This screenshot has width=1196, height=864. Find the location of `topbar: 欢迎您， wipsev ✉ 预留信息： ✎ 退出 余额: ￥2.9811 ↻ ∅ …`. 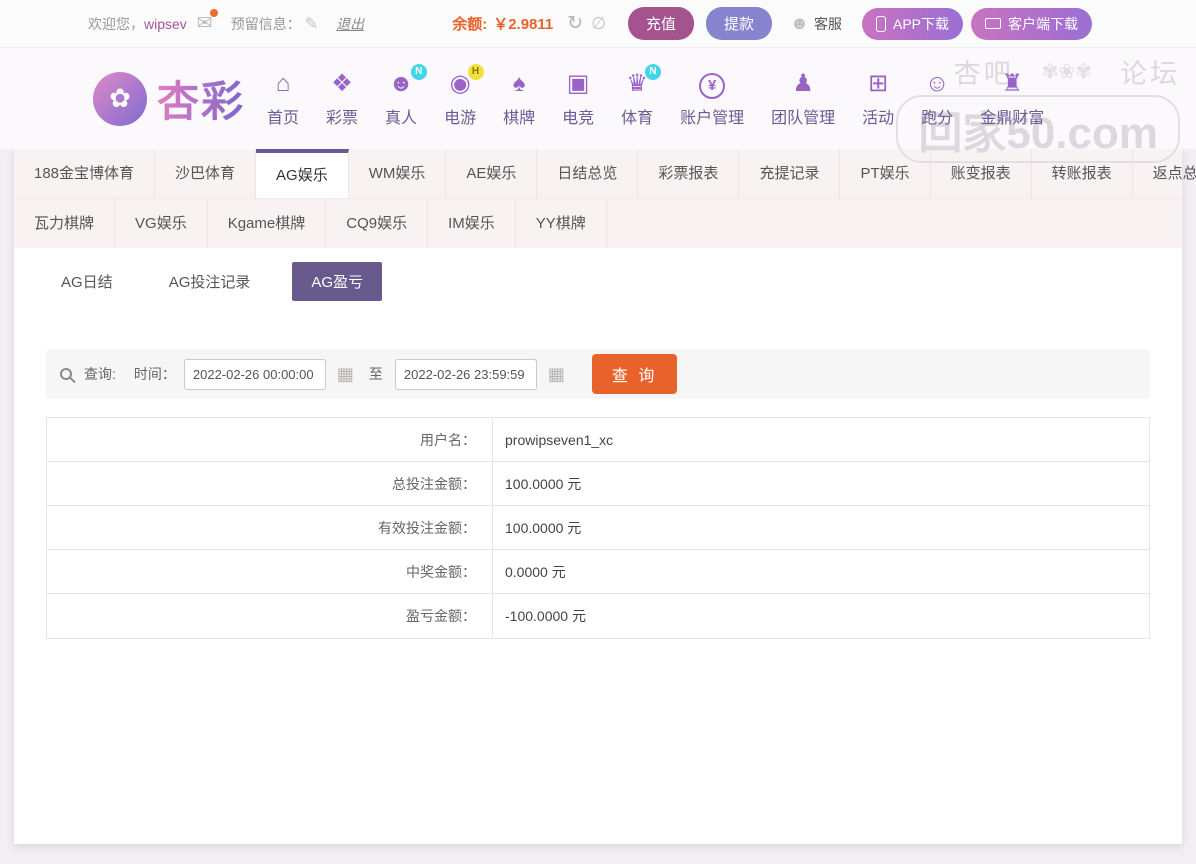

topbar: 欢迎您， wipsev ✉ 预留信息： ✎ 退出 余额: ￥2.9811 ↻ ∅ … is located at coordinates (598, 24).